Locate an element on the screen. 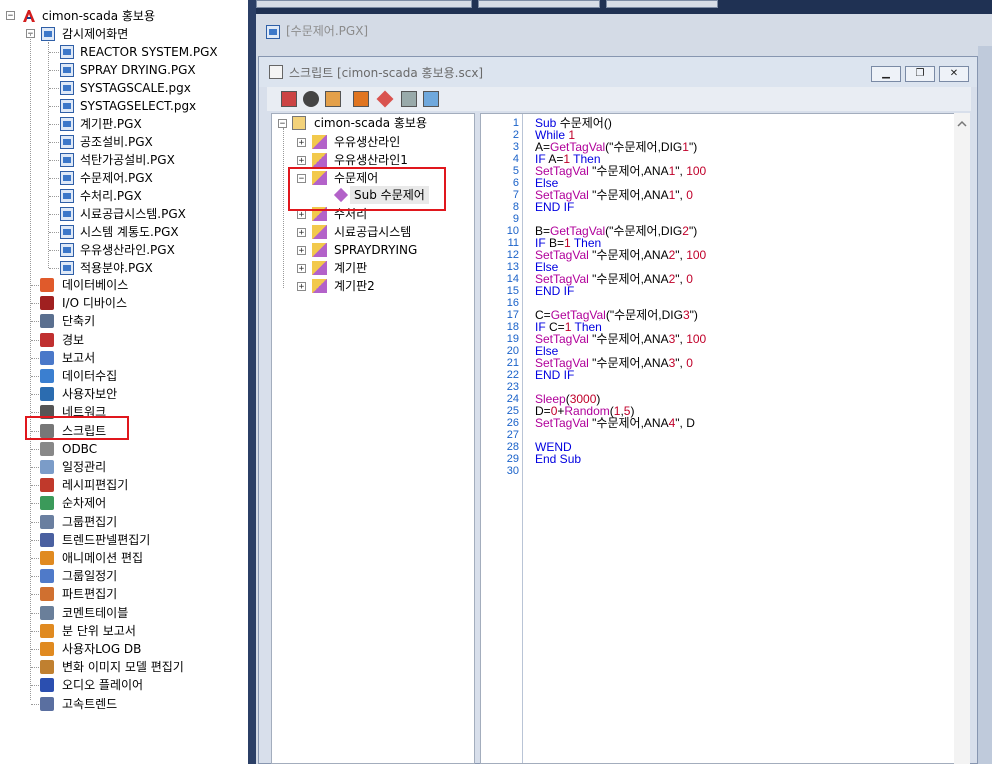 The width and height of the screenshot is (992, 764). project-item: 일정관리 is located at coordinates (120, 467).